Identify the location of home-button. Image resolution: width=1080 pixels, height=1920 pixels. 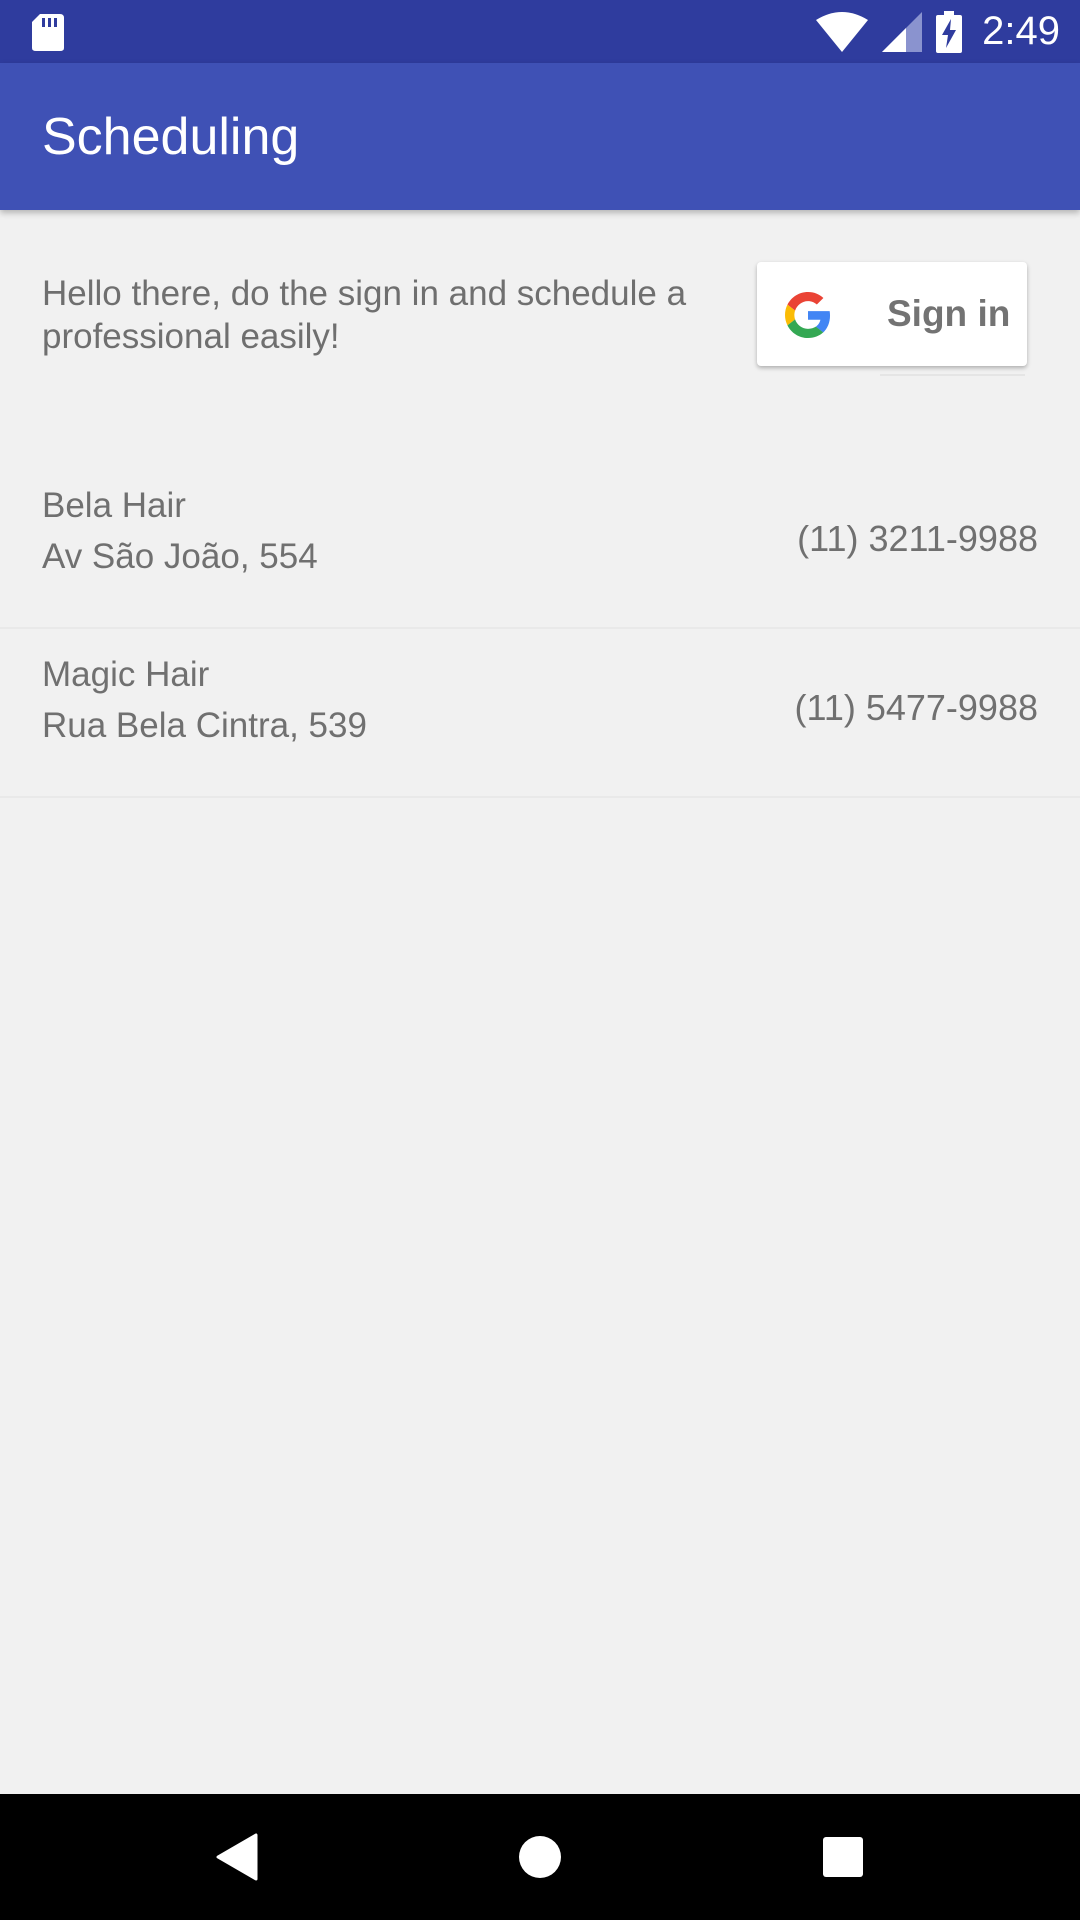
(540, 1857).